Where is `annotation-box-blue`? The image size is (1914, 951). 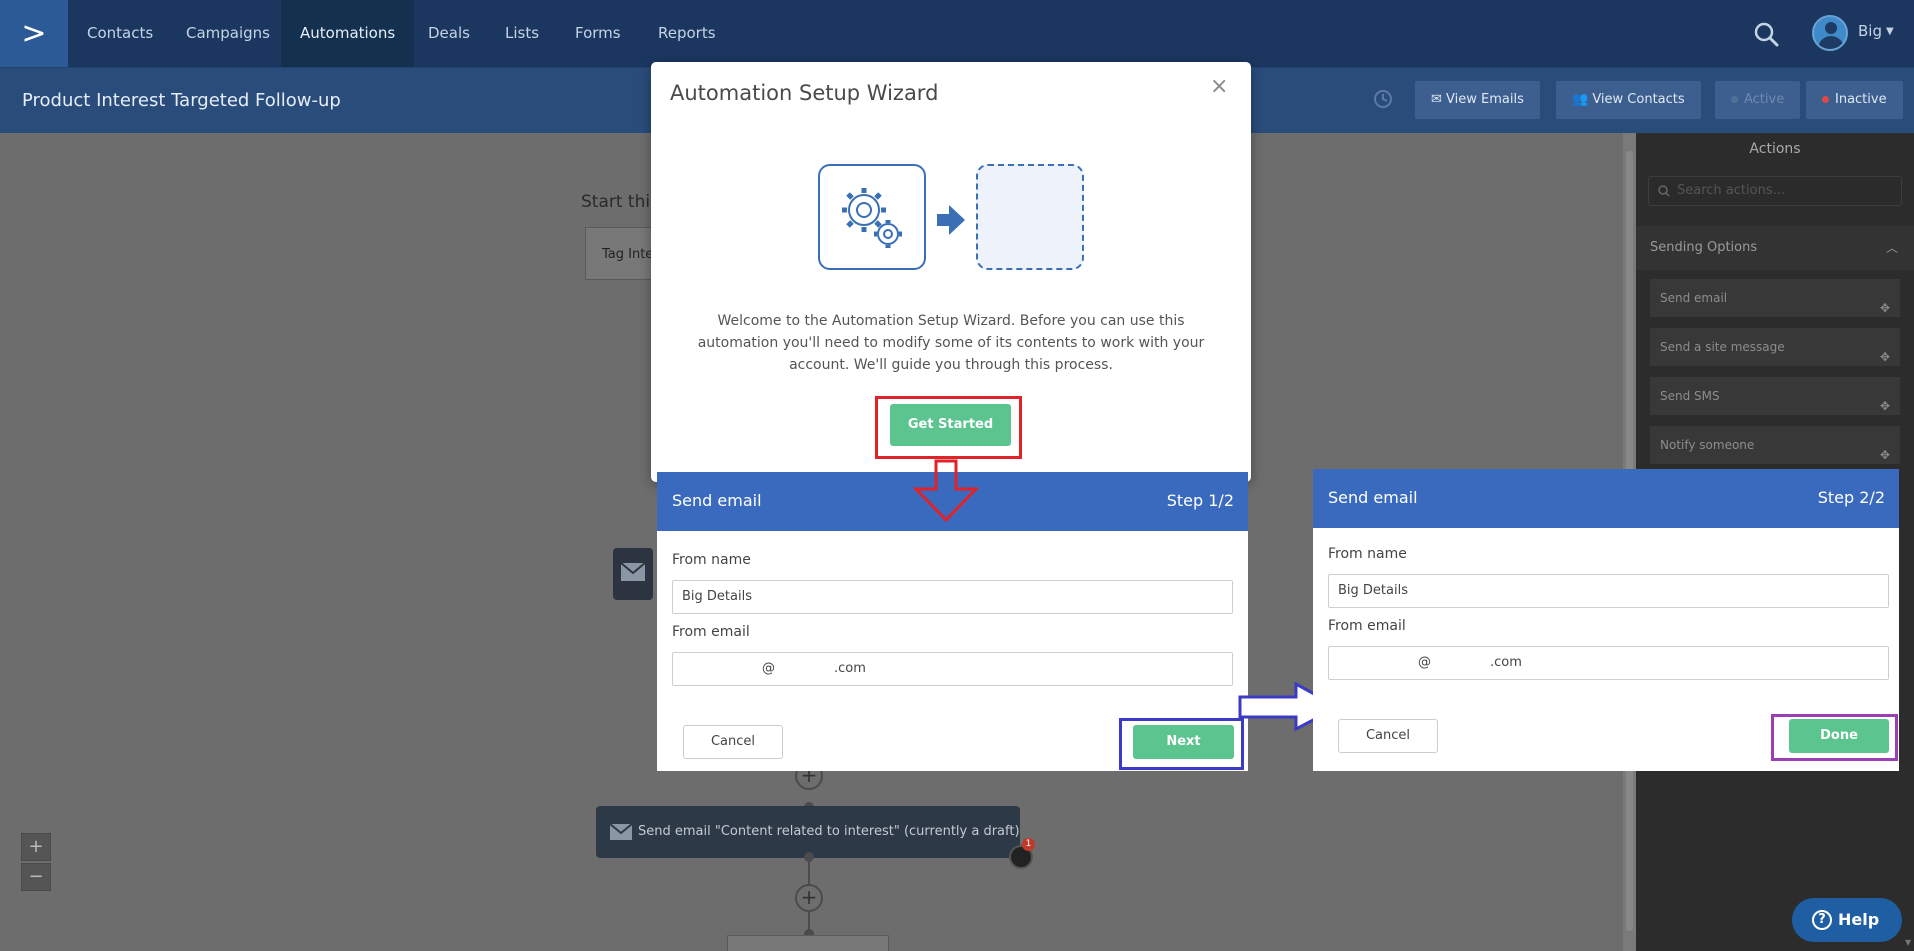 annotation-box-blue is located at coordinates (1181, 744).